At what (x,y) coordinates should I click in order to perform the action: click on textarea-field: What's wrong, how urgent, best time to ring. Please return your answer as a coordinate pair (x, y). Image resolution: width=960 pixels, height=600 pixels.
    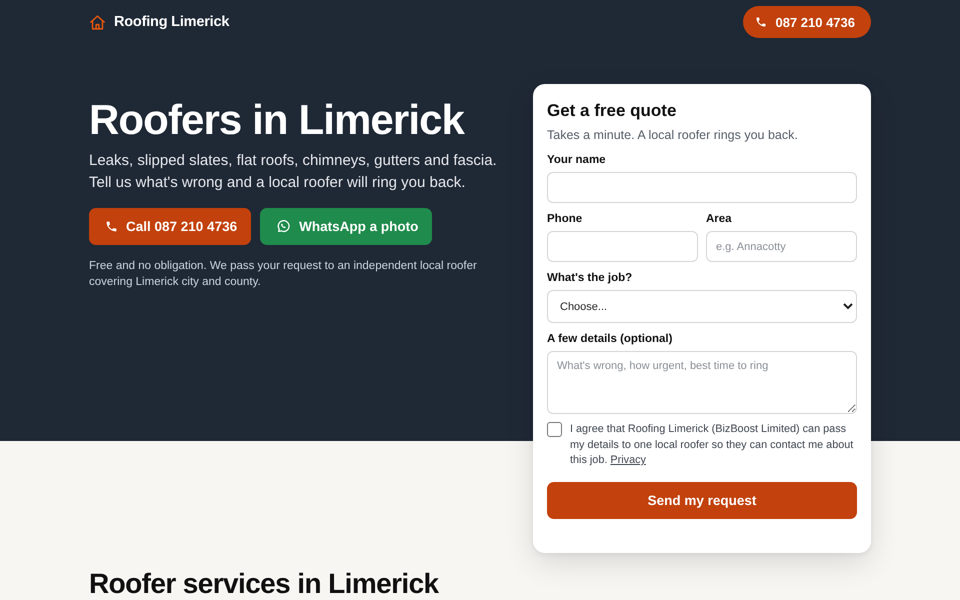
    Looking at the image, I should click on (702, 382).